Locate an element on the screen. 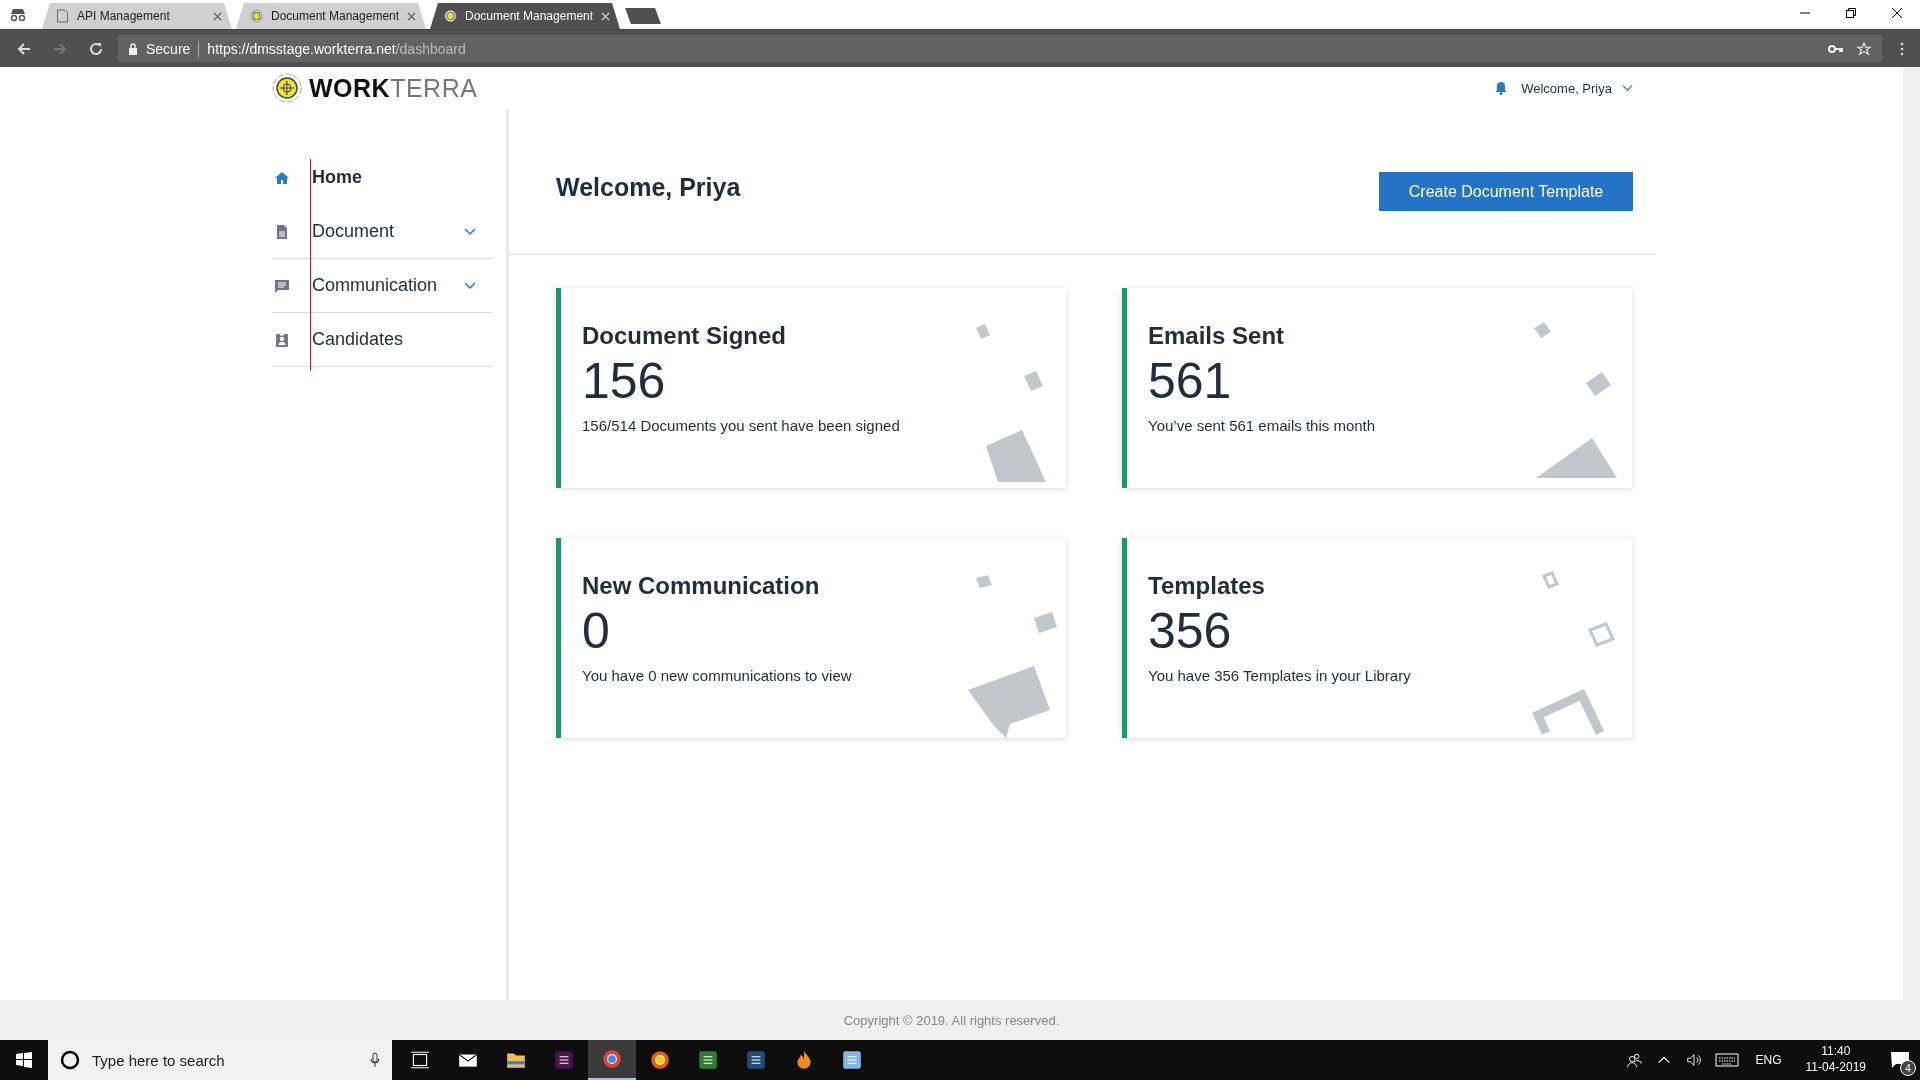 This screenshot has width=1920, height=1080. card-caption: 156/514 Documents you sent have been signed is located at coordinates (741, 425).